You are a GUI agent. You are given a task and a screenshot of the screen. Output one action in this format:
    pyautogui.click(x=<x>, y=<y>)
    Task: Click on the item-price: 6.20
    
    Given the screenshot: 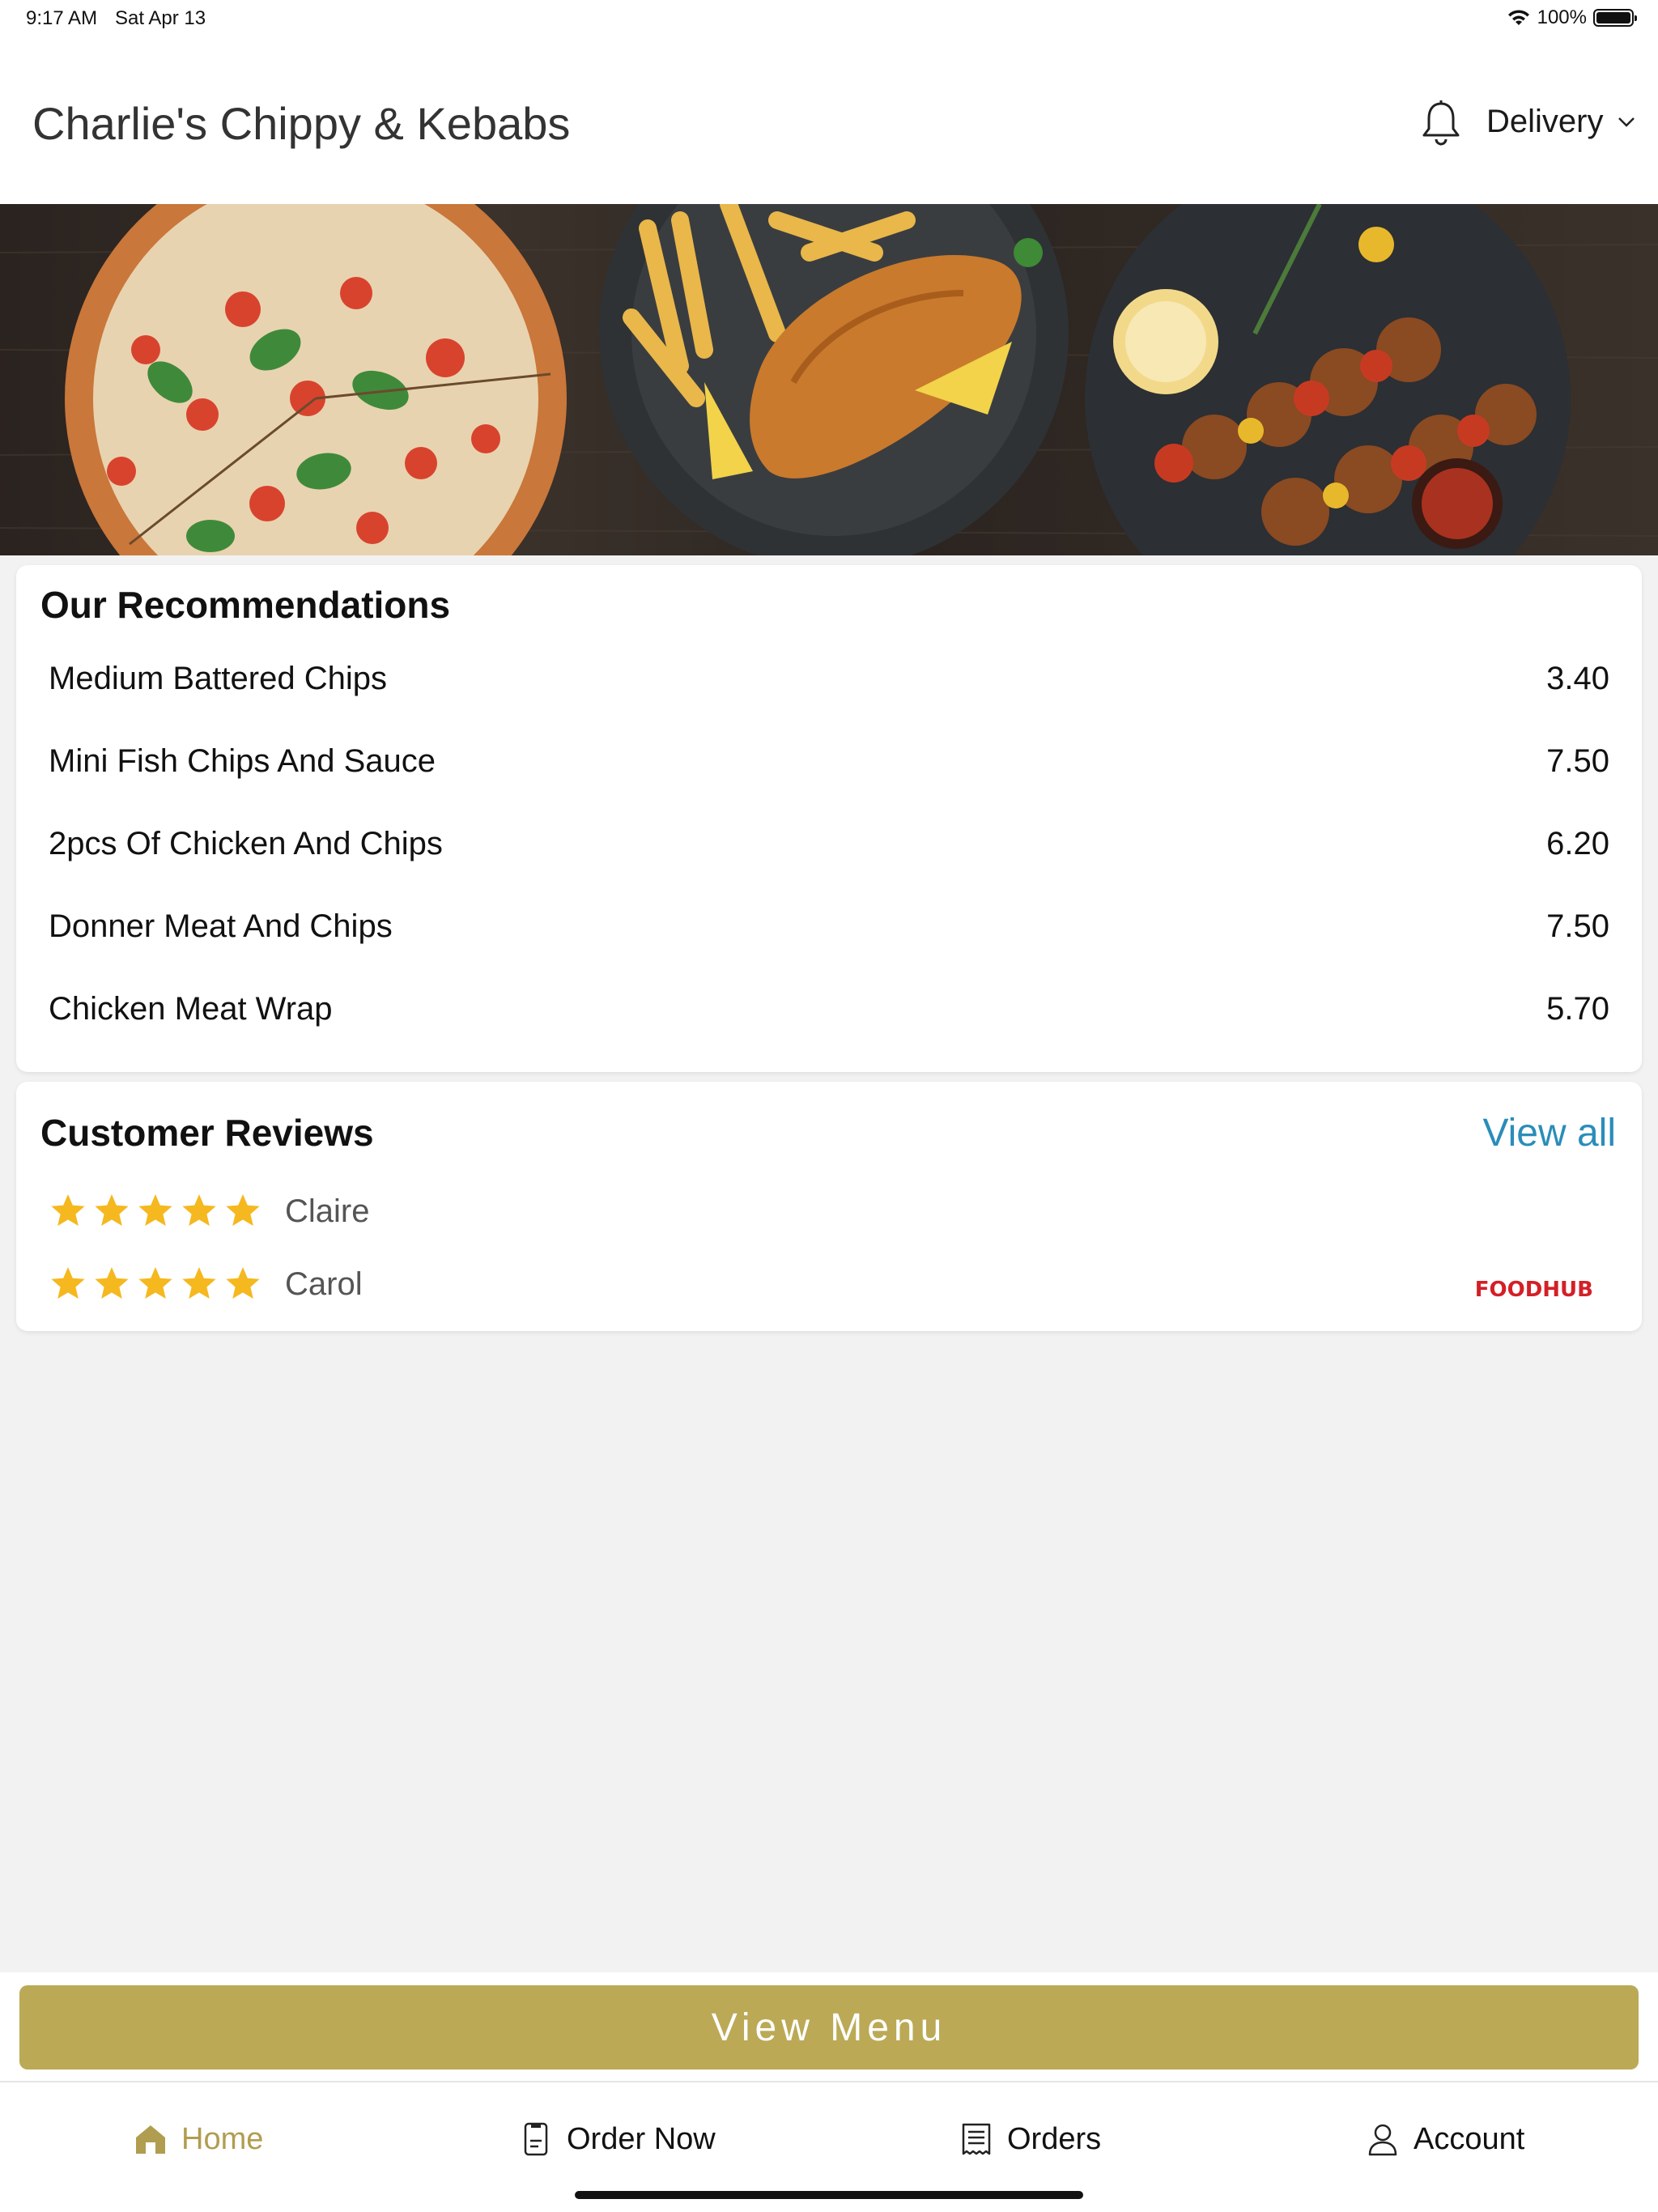 What is the action you would take?
    pyautogui.click(x=1577, y=844)
    